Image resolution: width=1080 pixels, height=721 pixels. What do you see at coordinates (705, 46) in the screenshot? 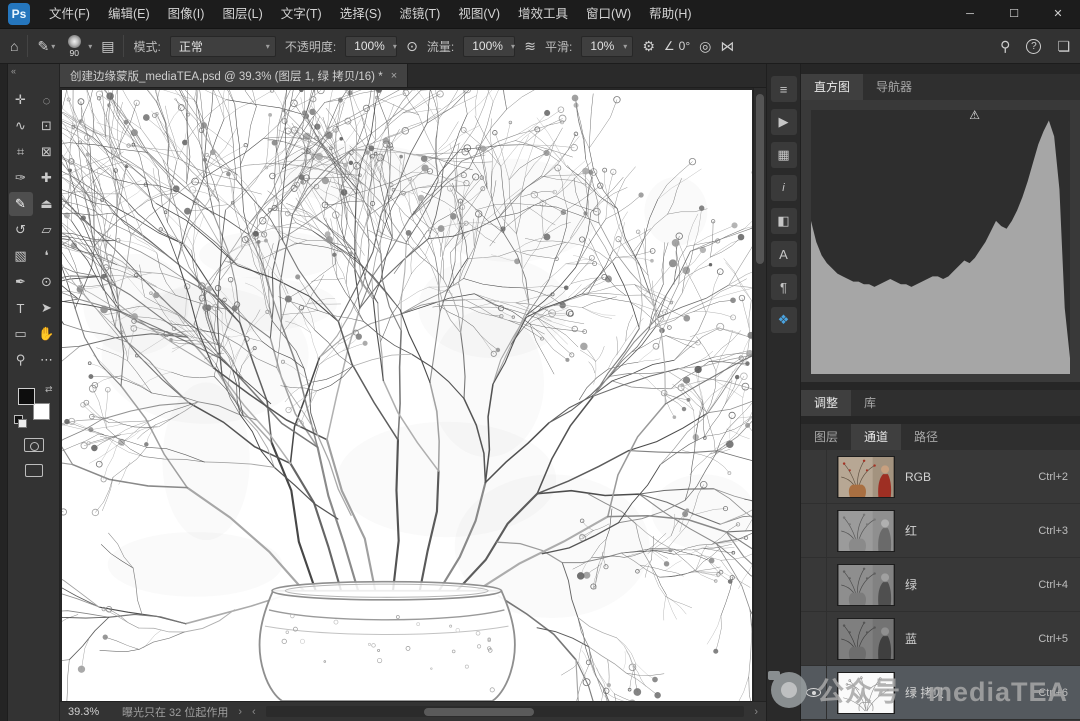
I see `pressure-size-icon: ◎` at bounding box center [705, 46].